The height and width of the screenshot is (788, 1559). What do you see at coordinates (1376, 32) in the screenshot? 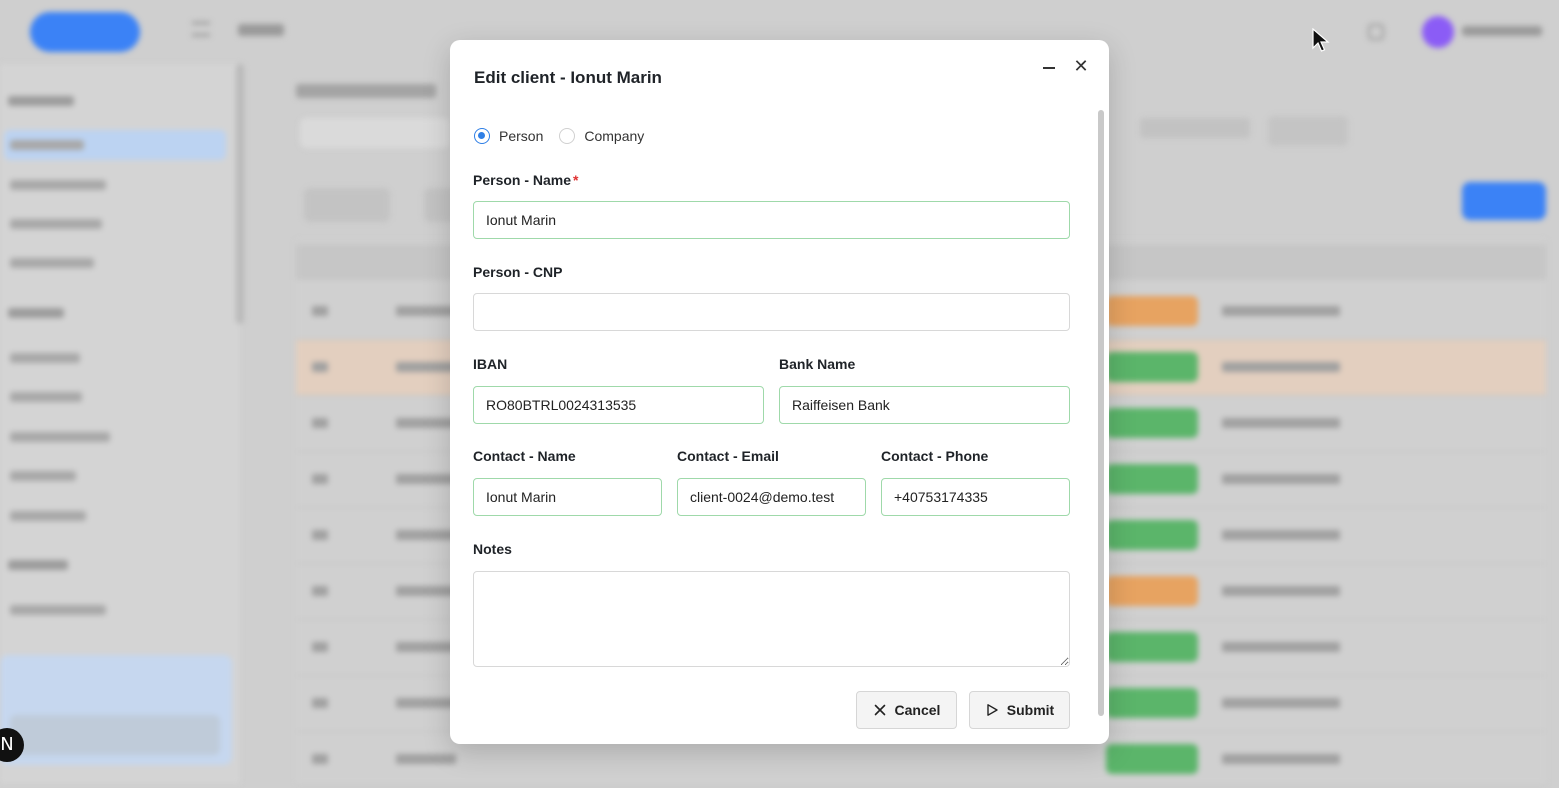
I see `notification-icon` at bounding box center [1376, 32].